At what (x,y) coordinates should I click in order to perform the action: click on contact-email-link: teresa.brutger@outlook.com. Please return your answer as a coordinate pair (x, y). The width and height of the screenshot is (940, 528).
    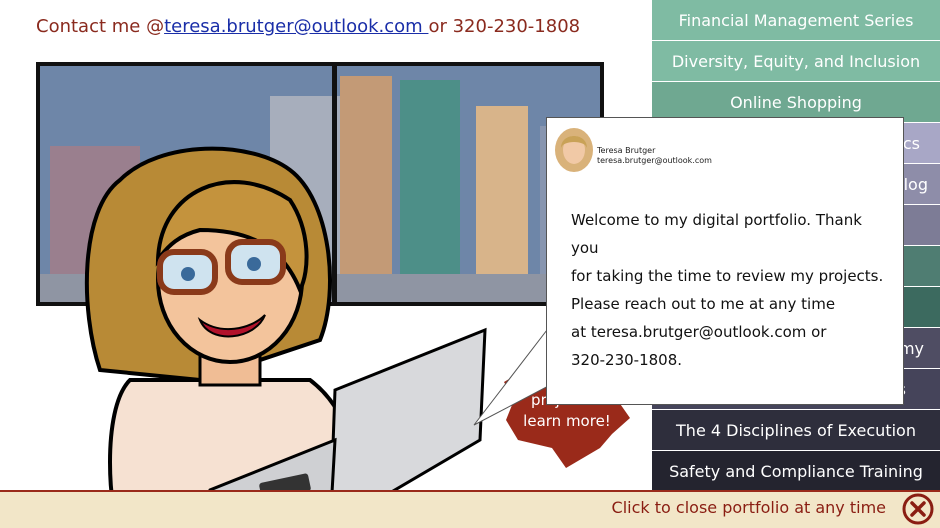
    Looking at the image, I should click on (296, 26).